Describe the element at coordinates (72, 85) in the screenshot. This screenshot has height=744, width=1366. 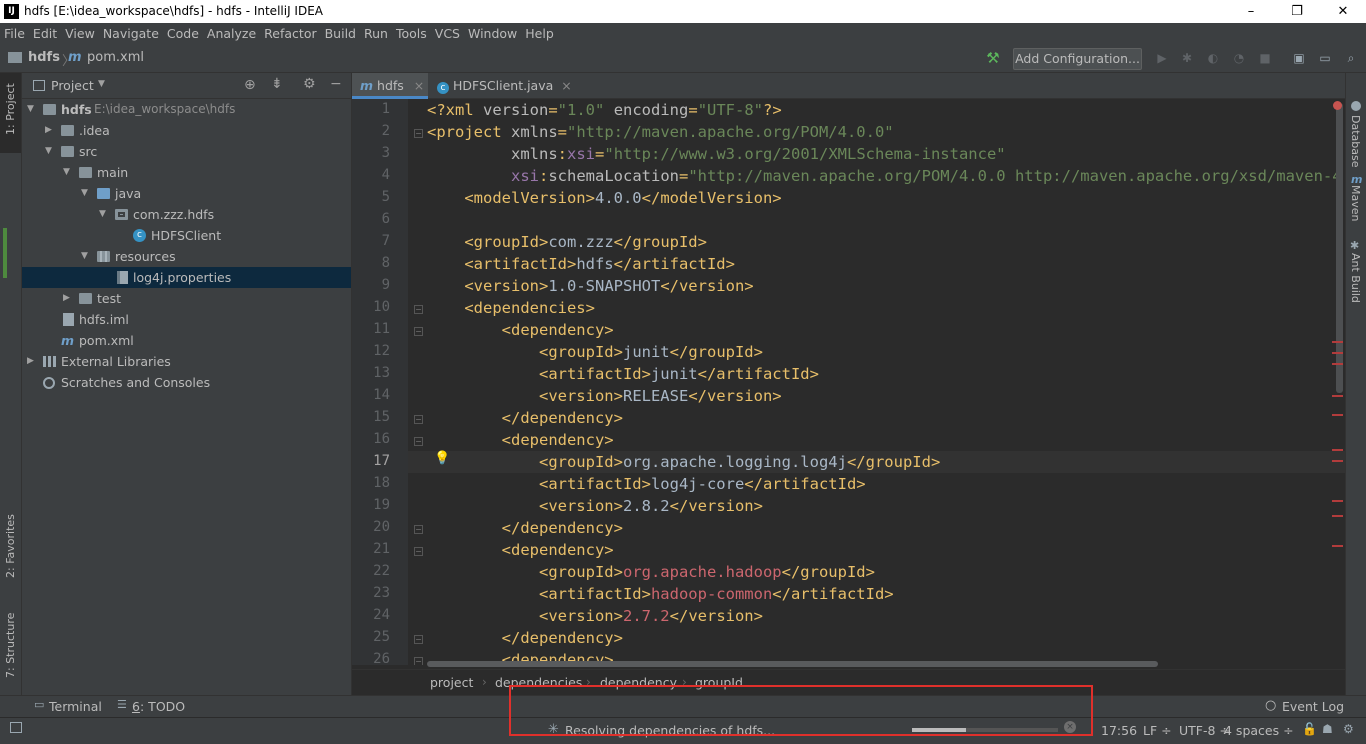
I see `project-view-selector: Project` at that location.